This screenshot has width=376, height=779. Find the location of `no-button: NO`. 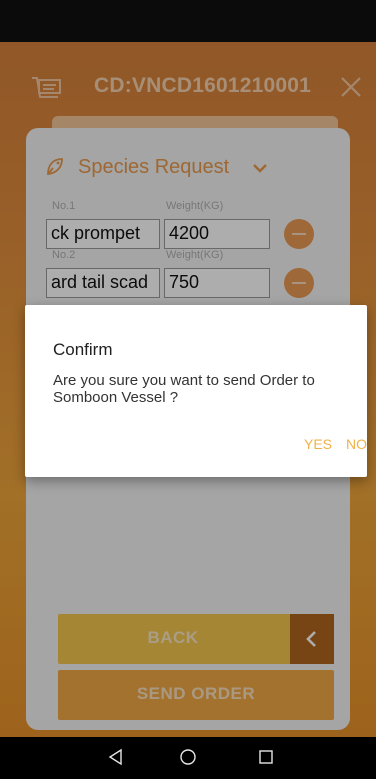

no-button: NO is located at coordinates (356, 444).